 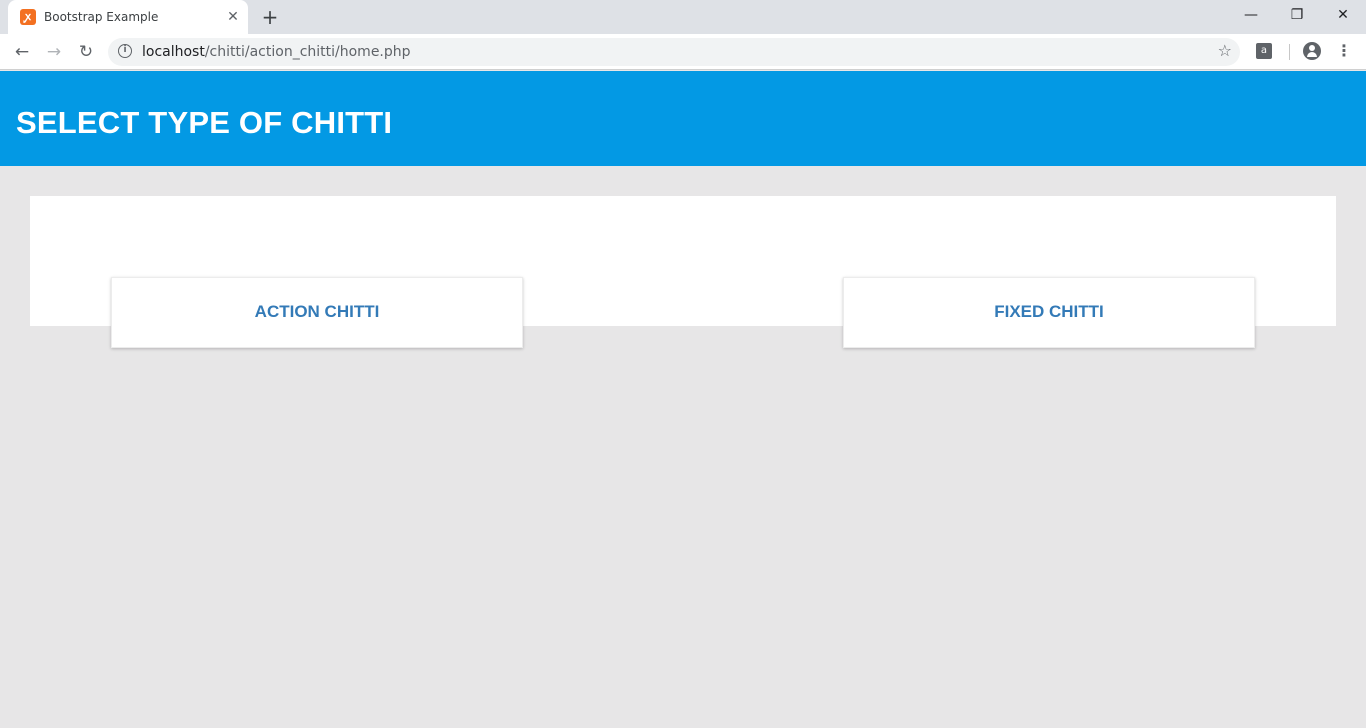 What do you see at coordinates (1343, 15) in the screenshot?
I see `window-close-button: ✕` at bounding box center [1343, 15].